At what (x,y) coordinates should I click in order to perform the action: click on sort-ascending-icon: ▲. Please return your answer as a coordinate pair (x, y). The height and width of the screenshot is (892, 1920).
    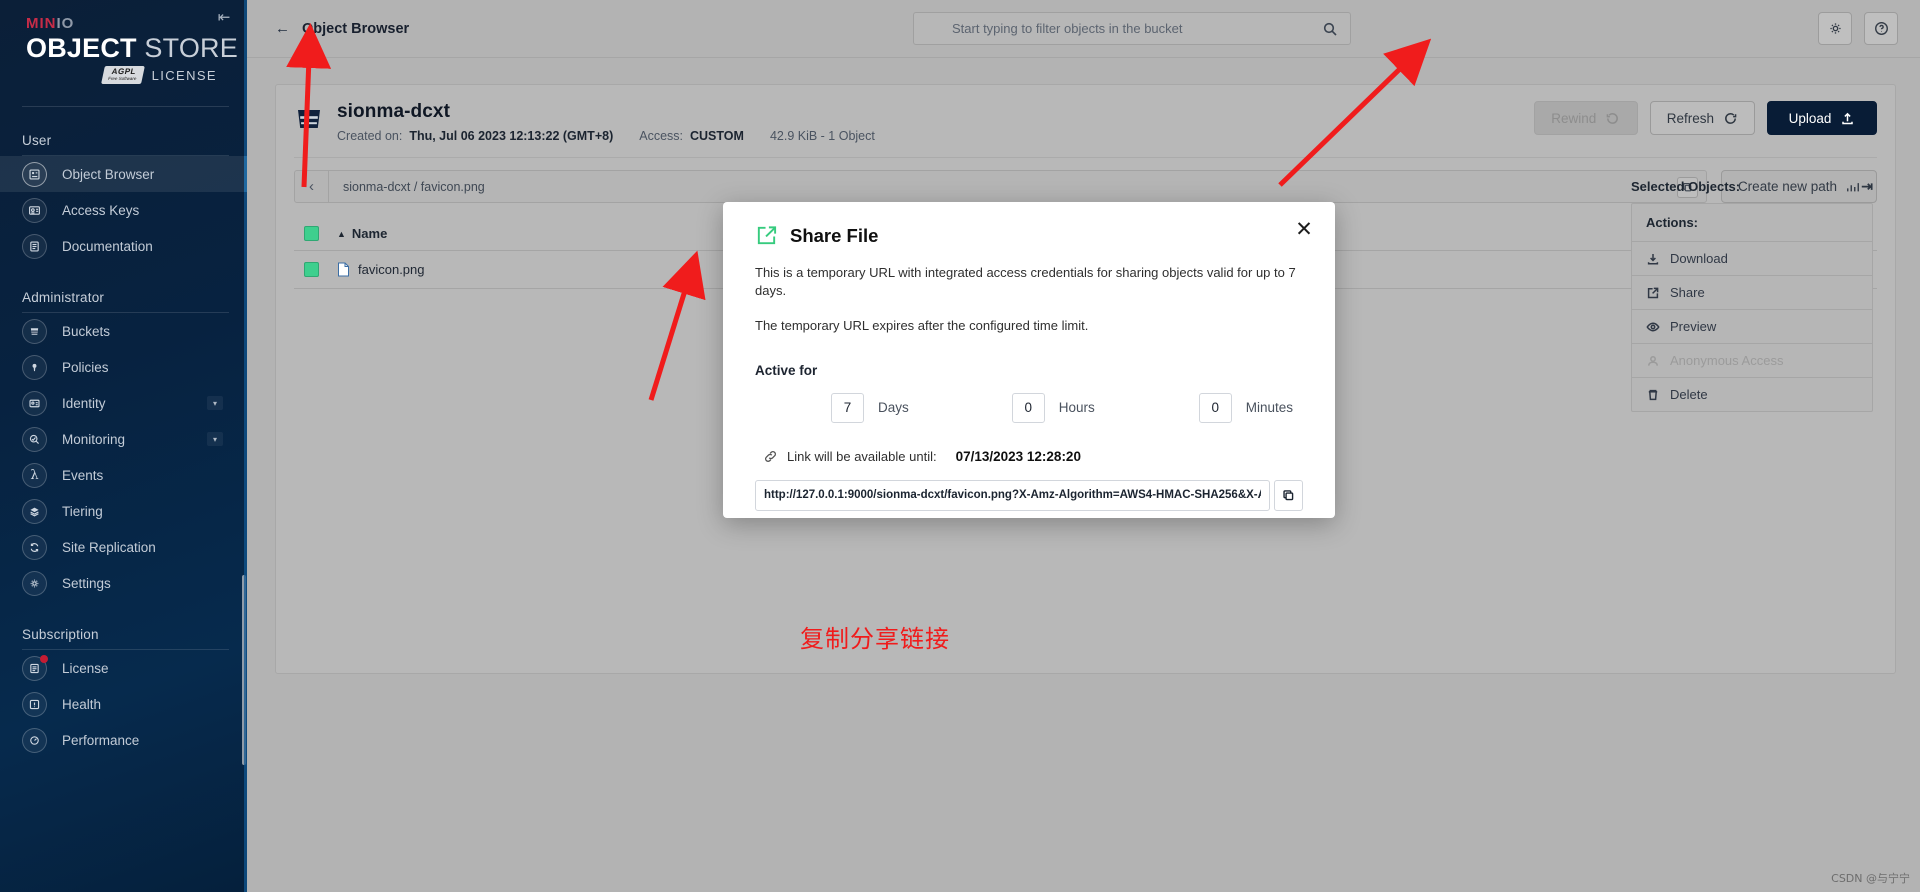
    Looking at the image, I should click on (341, 233).